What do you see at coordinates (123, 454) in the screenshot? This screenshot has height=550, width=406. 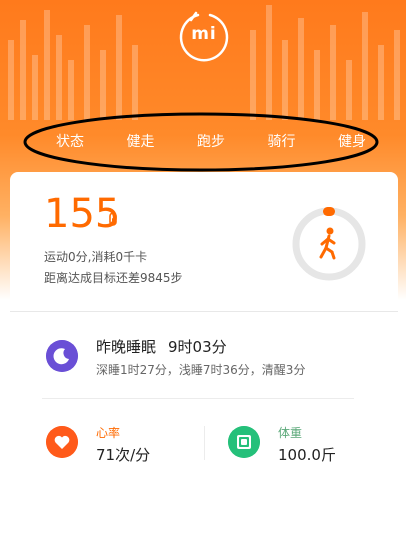 I see `heart-rate-value: 71次/分` at bounding box center [123, 454].